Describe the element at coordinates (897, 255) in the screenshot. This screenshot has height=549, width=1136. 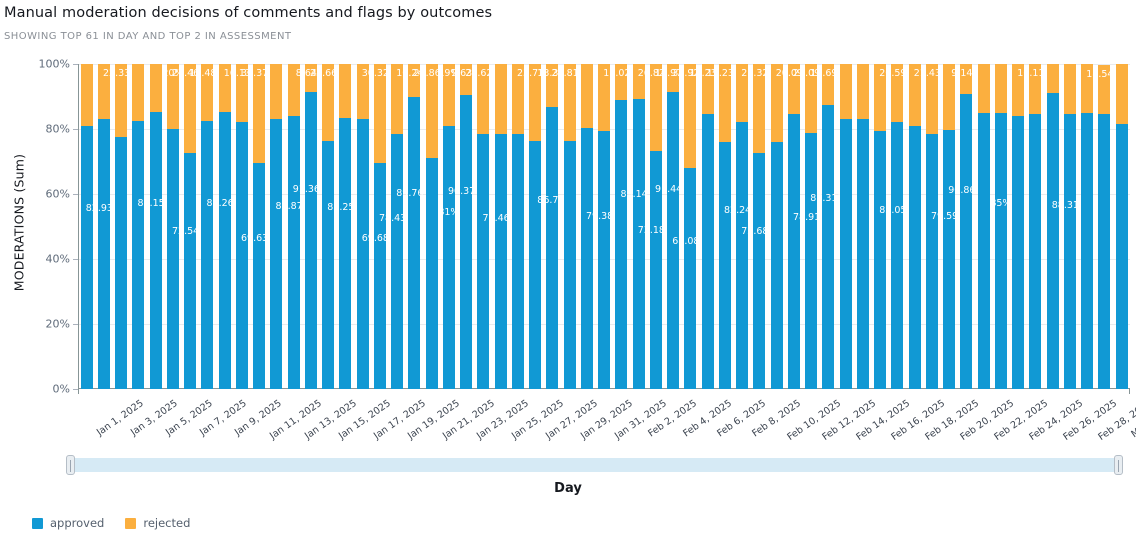
I see `bar-segment-approved: 82.05%` at that location.